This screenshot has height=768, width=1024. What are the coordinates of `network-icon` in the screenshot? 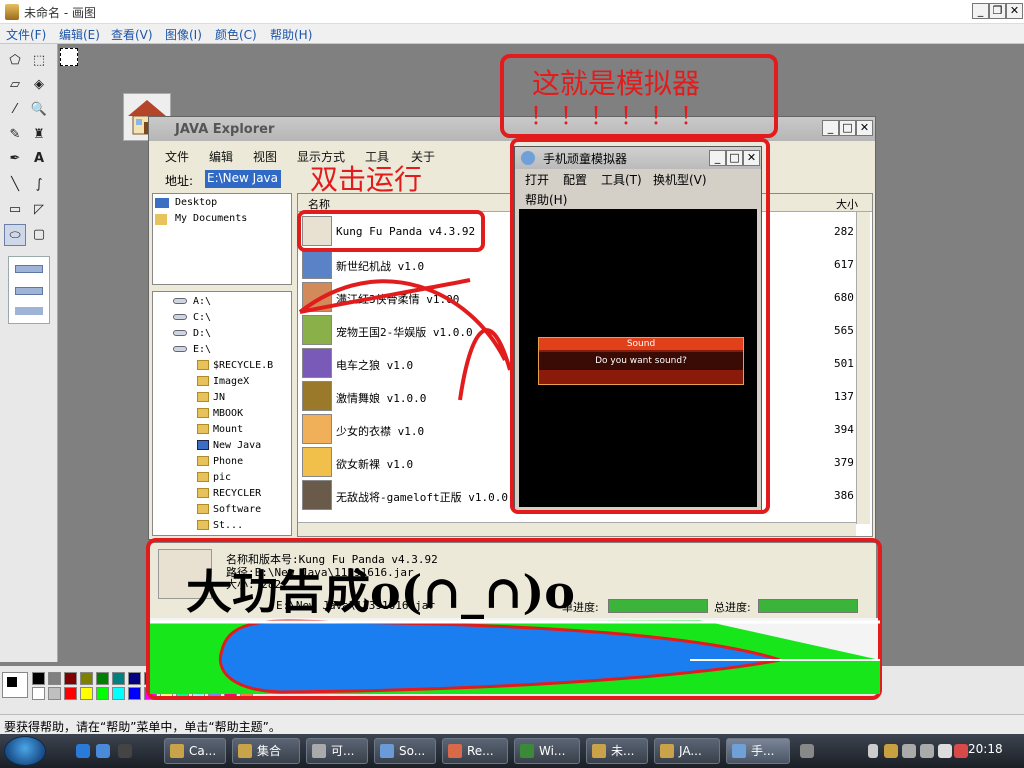 It's located at (927, 751).